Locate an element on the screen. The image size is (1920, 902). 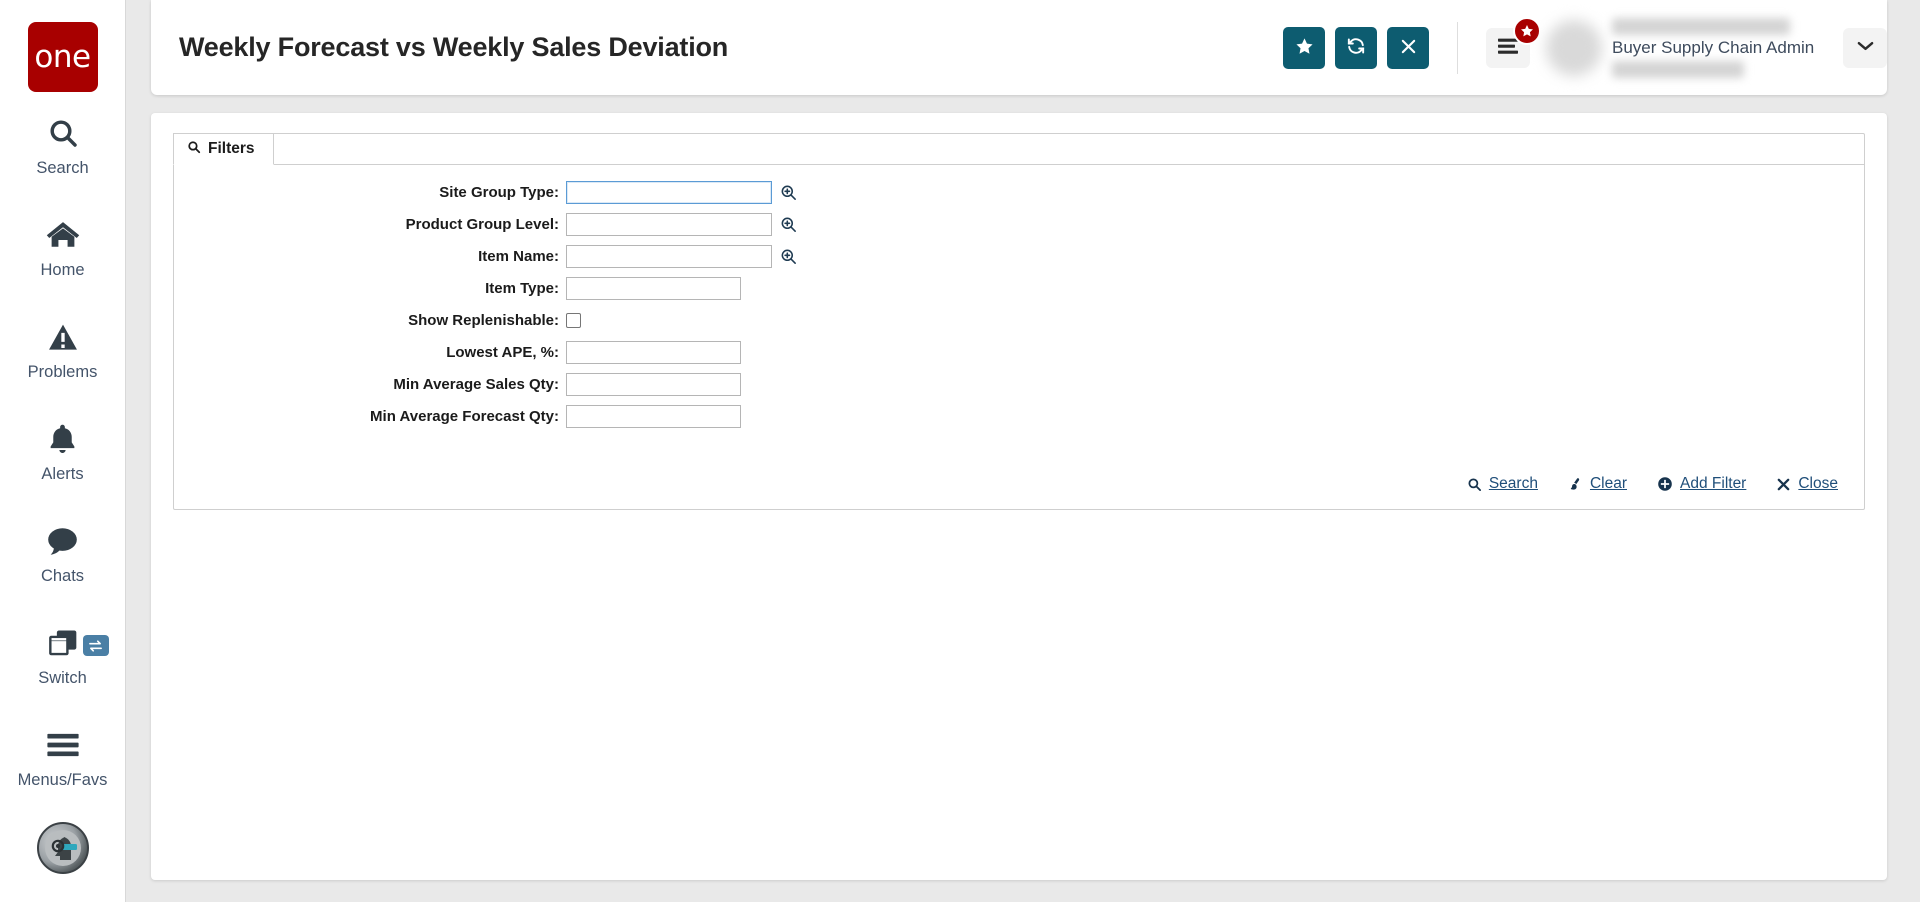
filters-add-filter-label: Add Filter is located at coordinates (1713, 483).